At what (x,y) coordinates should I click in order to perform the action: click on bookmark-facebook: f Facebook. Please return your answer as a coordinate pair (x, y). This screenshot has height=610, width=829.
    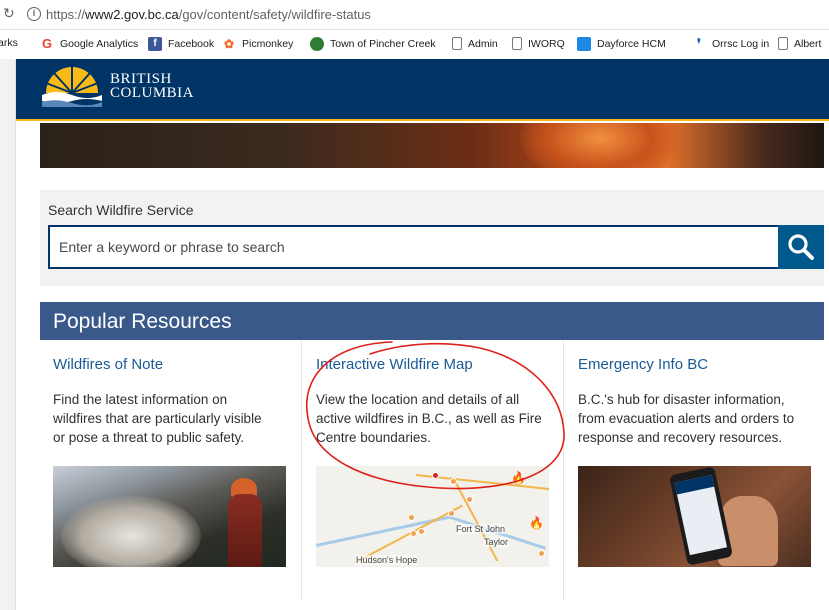
    Looking at the image, I should click on (181, 44).